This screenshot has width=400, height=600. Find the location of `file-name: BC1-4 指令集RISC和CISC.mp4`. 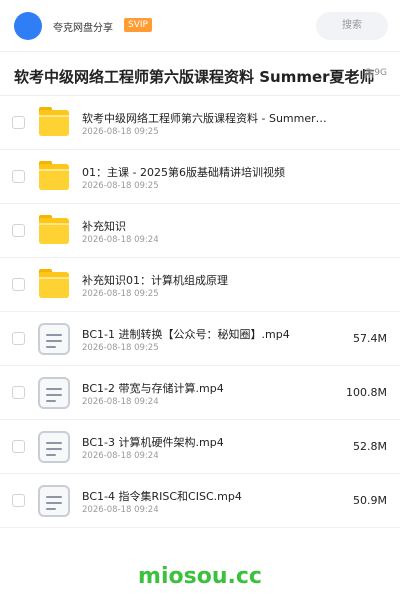

file-name: BC1-4 指令集RISC和CISC.mp4 is located at coordinates (162, 496).